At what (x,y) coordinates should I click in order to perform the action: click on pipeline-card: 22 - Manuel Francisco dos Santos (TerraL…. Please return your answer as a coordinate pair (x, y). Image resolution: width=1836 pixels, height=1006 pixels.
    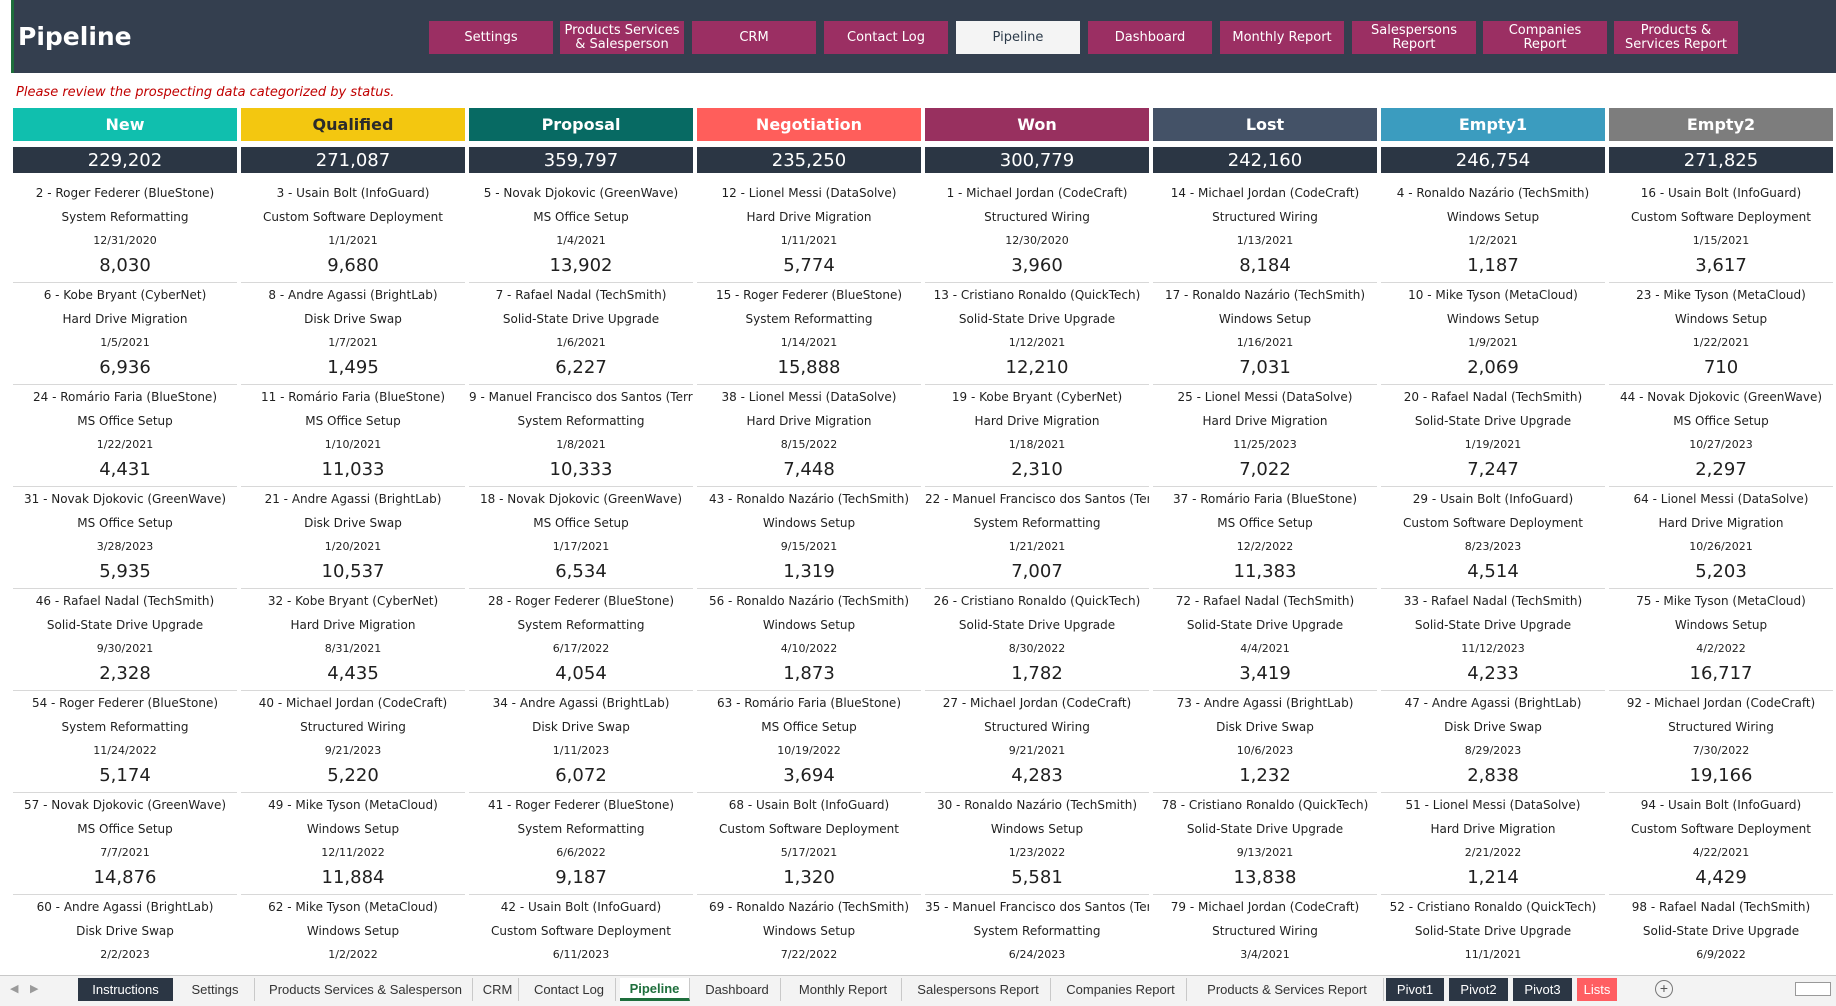
    Looking at the image, I should click on (1037, 538).